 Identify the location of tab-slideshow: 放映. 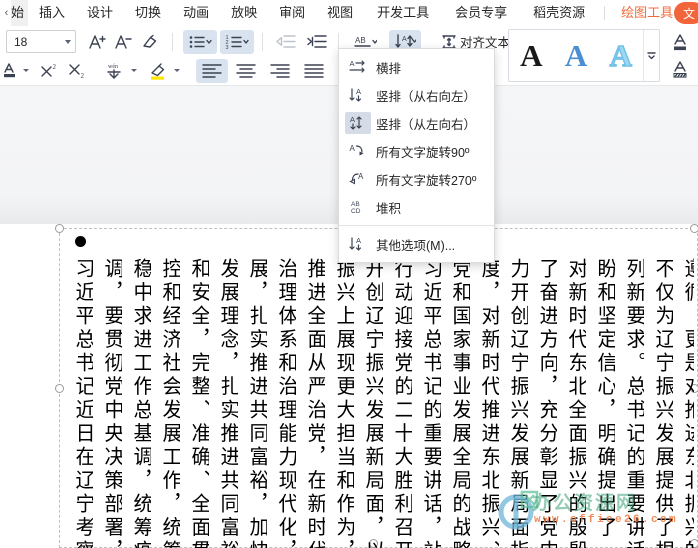
(244, 13).